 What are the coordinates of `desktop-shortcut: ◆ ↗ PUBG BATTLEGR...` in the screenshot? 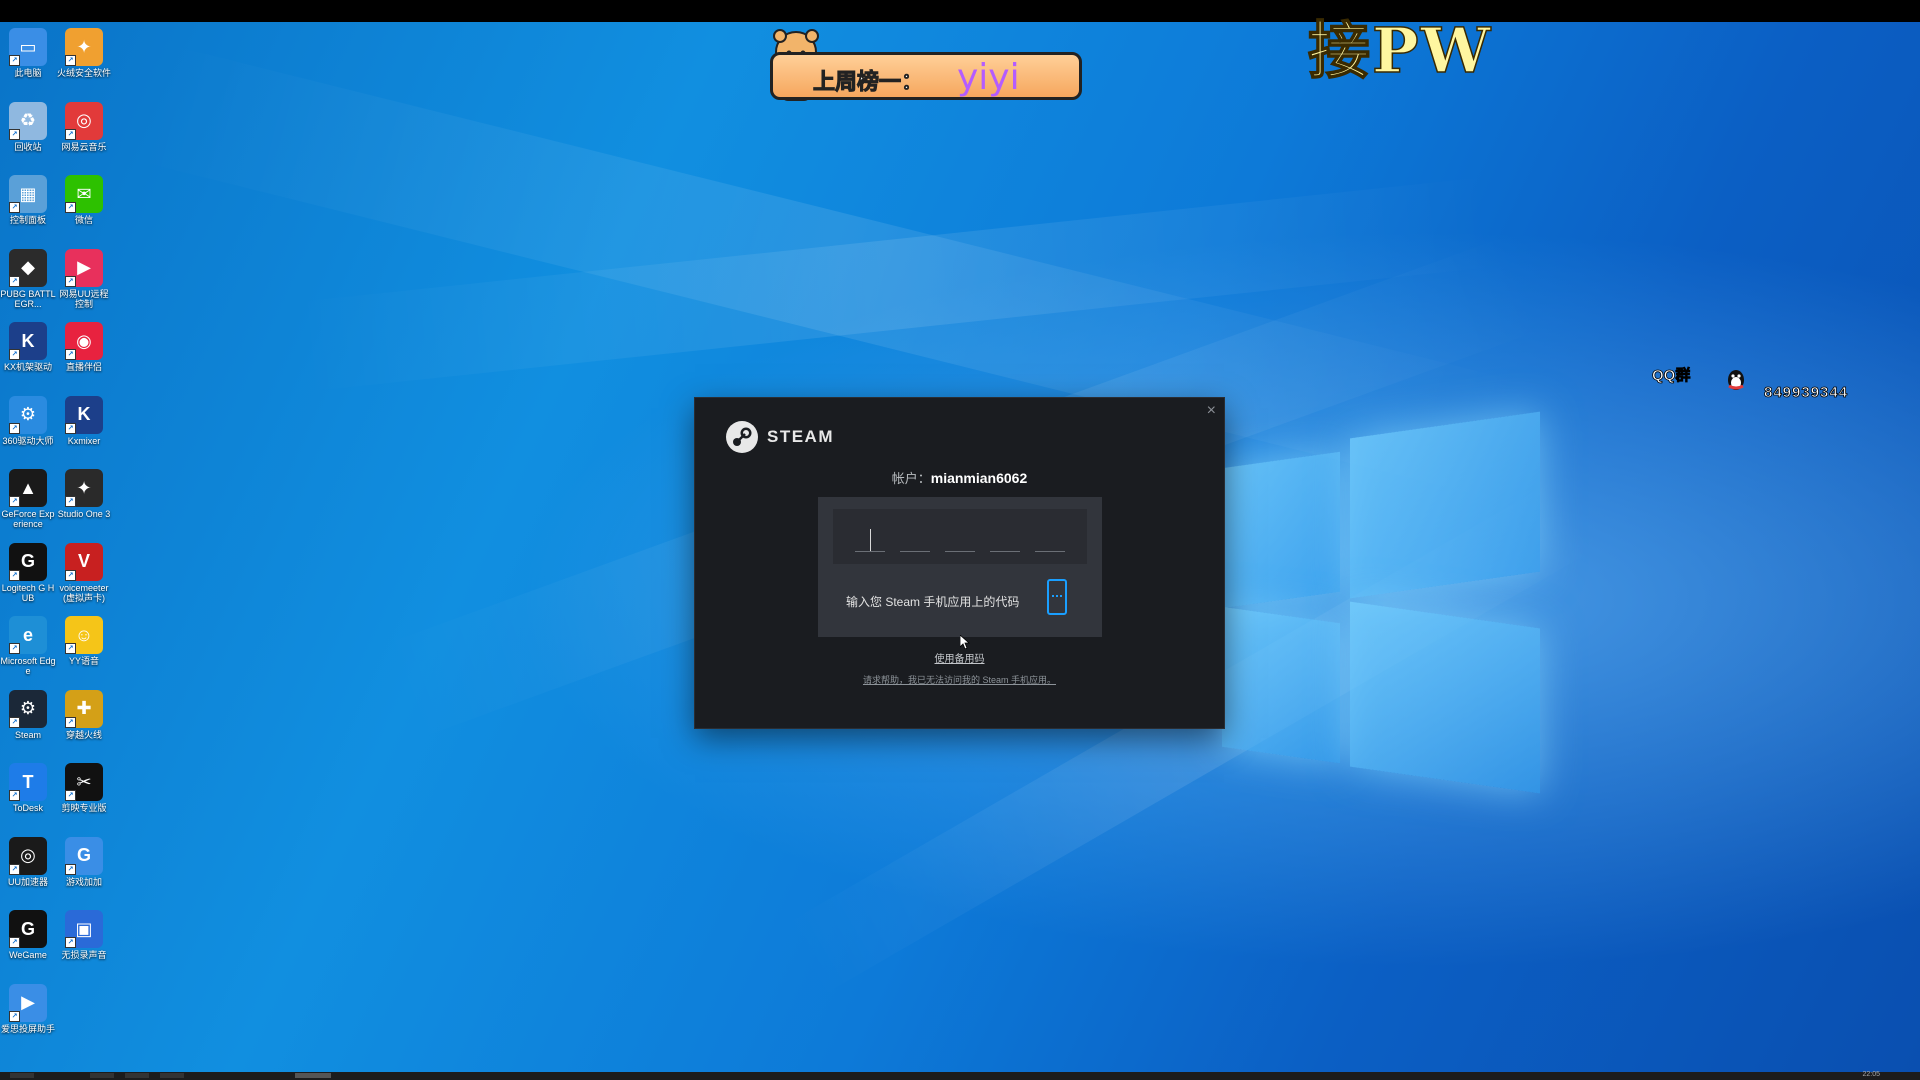 It's located at (28, 278).